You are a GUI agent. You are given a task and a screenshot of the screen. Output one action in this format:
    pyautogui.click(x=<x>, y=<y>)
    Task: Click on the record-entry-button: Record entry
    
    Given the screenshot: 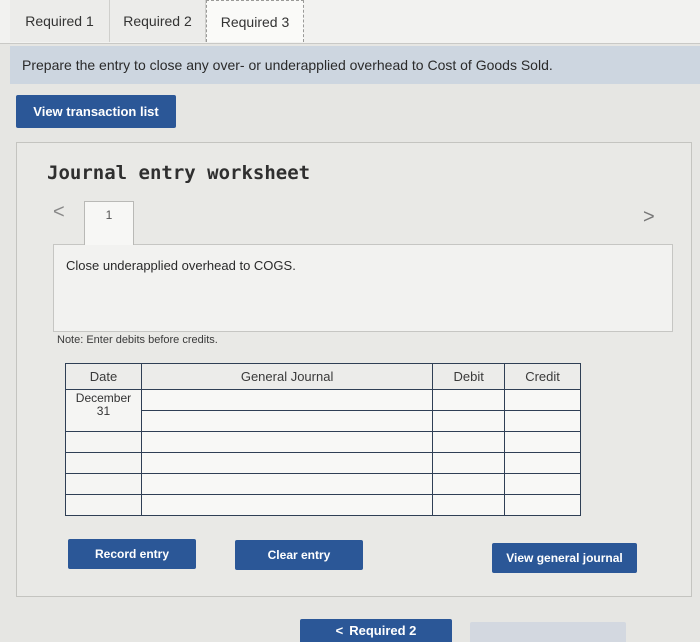 What is the action you would take?
    pyautogui.click(x=132, y=554)
    